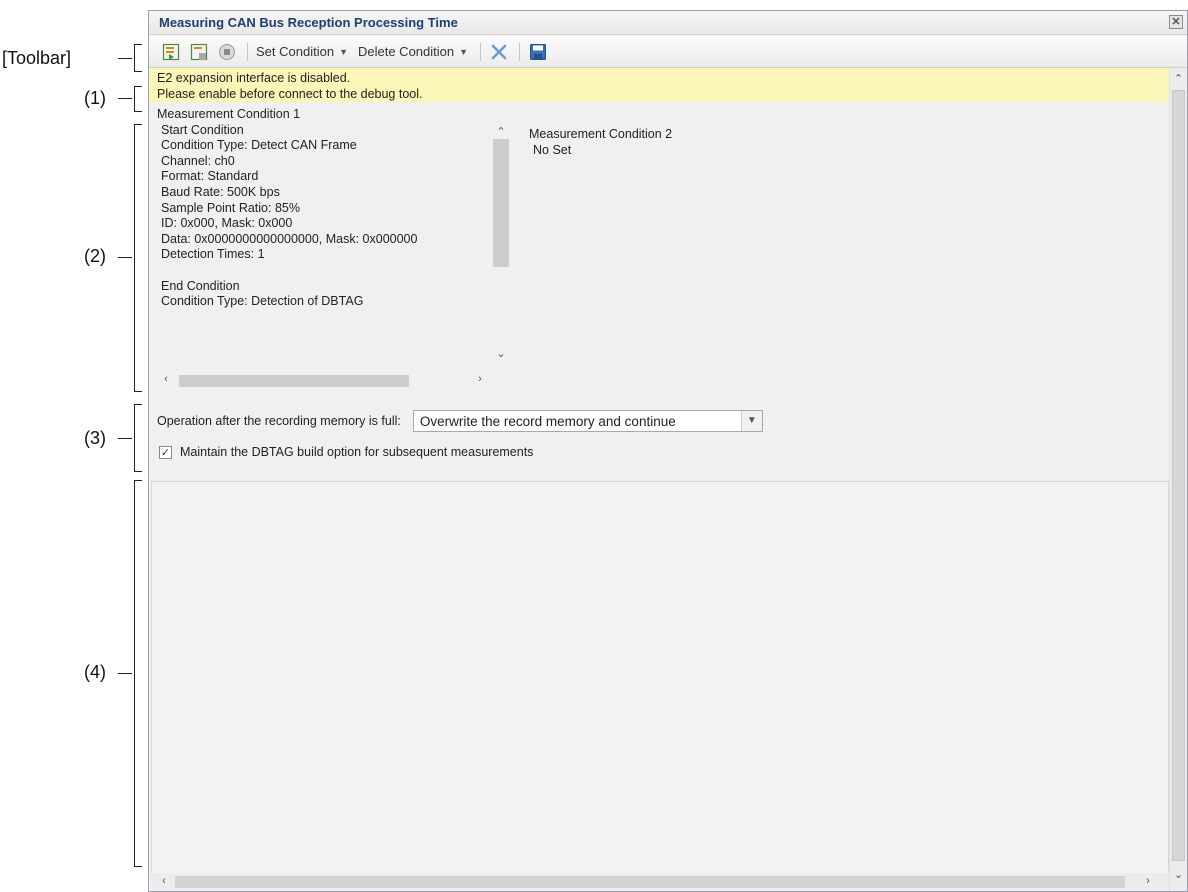 This screenshot has height=892, width=1188. Describe the element at coordinates (600, 142) in the screenshot. I see `measurement-condition-2: Measurement Condition 2 No Set` at that location.